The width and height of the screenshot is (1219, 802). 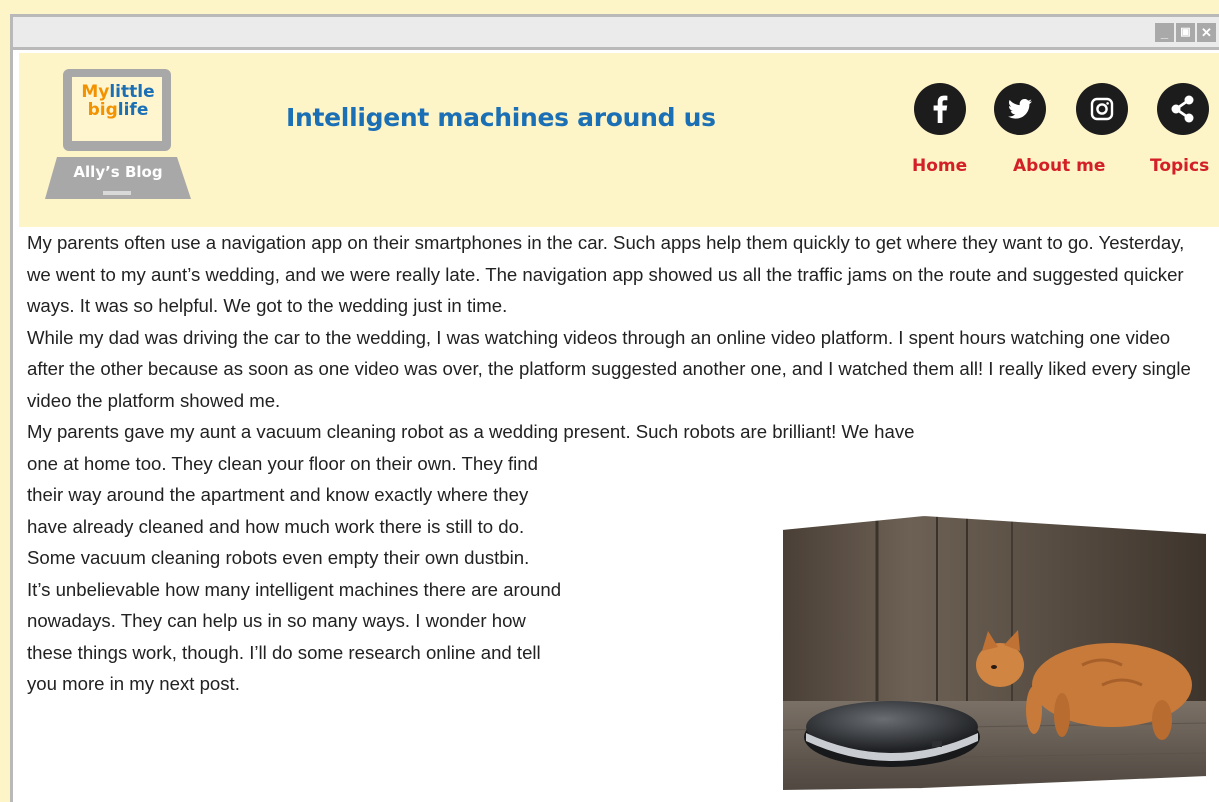 I want to click on nav-home-link: Home, so click(x=939, y=166).